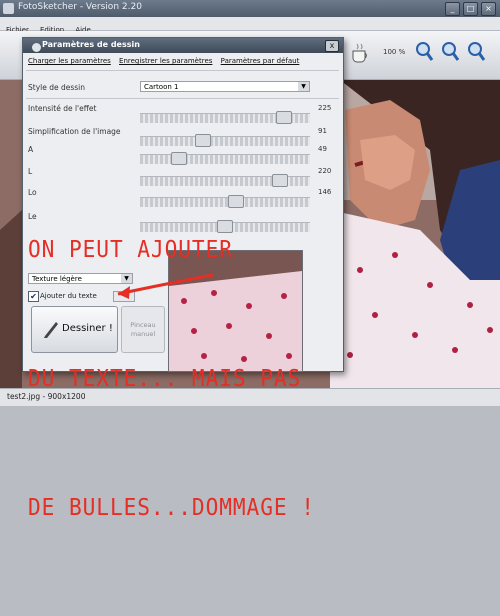 This screenshot has width=500, height=616. Describe the element at coordinates (165, 286) in the screenshot. I see `red-arrow-icon` at that location.